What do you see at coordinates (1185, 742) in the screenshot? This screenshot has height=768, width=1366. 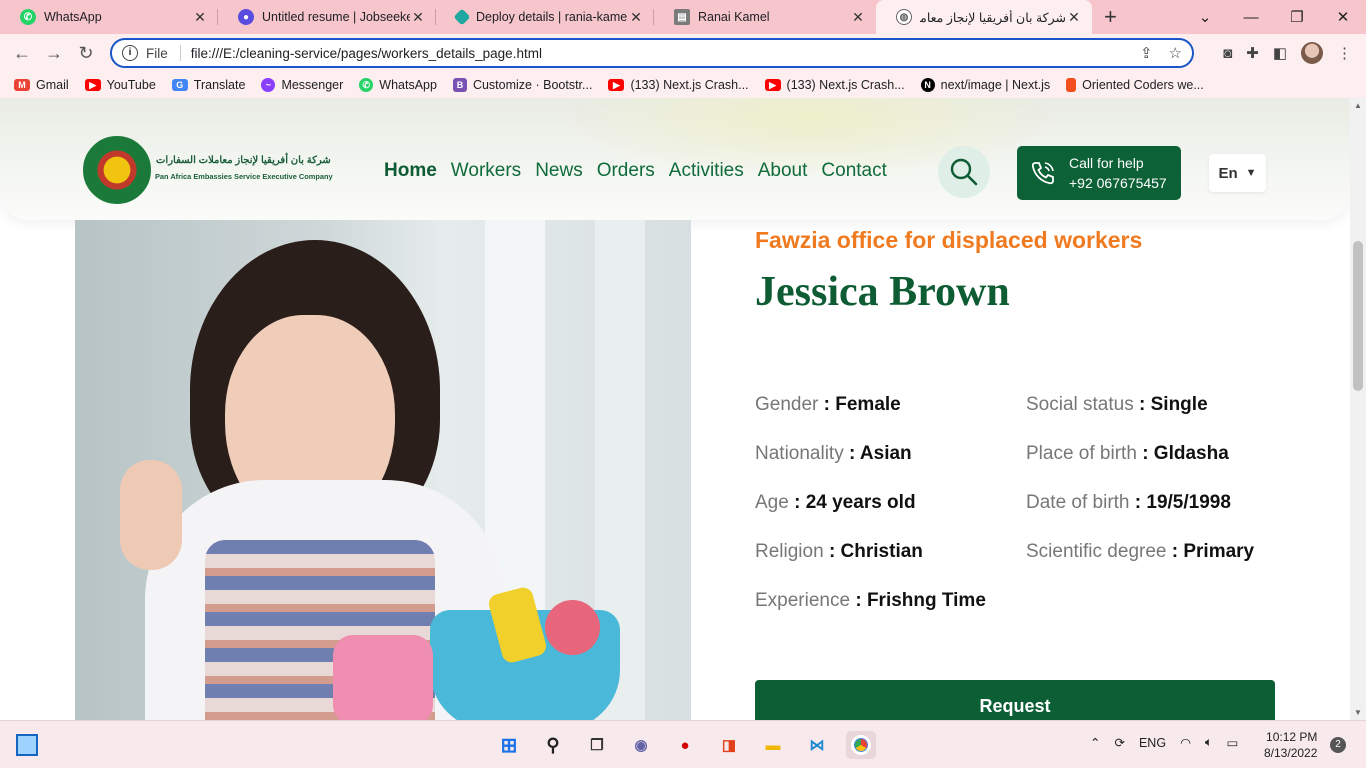 I see `wifi-icon: ◠` at bounding box center [1185, 742].